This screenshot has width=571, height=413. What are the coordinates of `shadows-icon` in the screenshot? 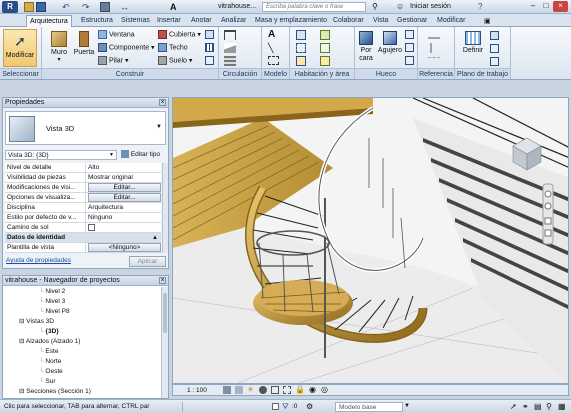 It's located at (263, 390).